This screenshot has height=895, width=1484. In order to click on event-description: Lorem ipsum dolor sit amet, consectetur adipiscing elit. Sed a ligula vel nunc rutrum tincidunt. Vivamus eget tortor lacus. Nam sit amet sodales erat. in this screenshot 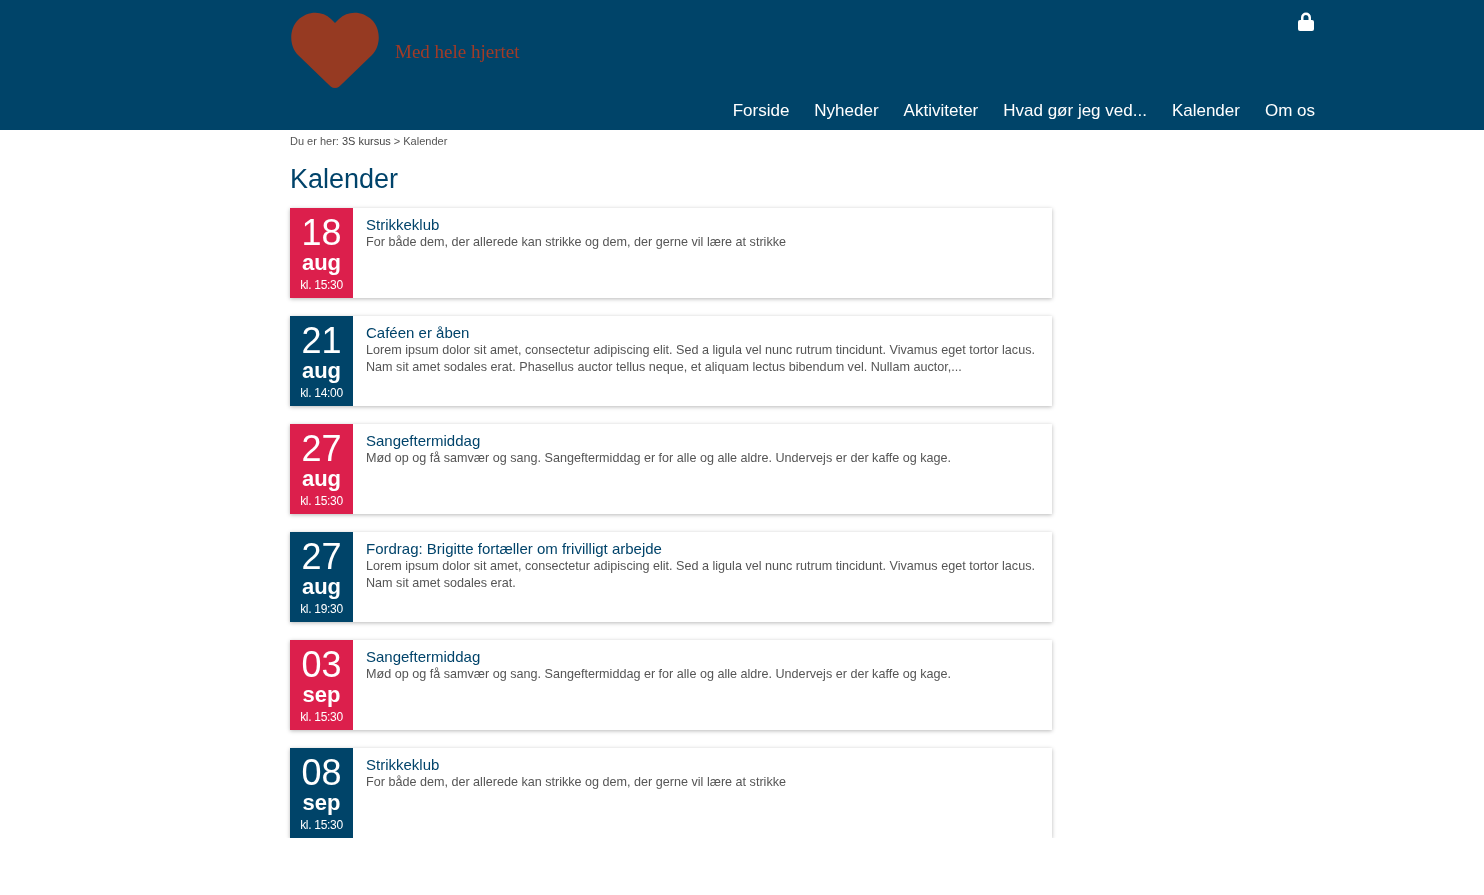, I will do `click(701, 575)`.